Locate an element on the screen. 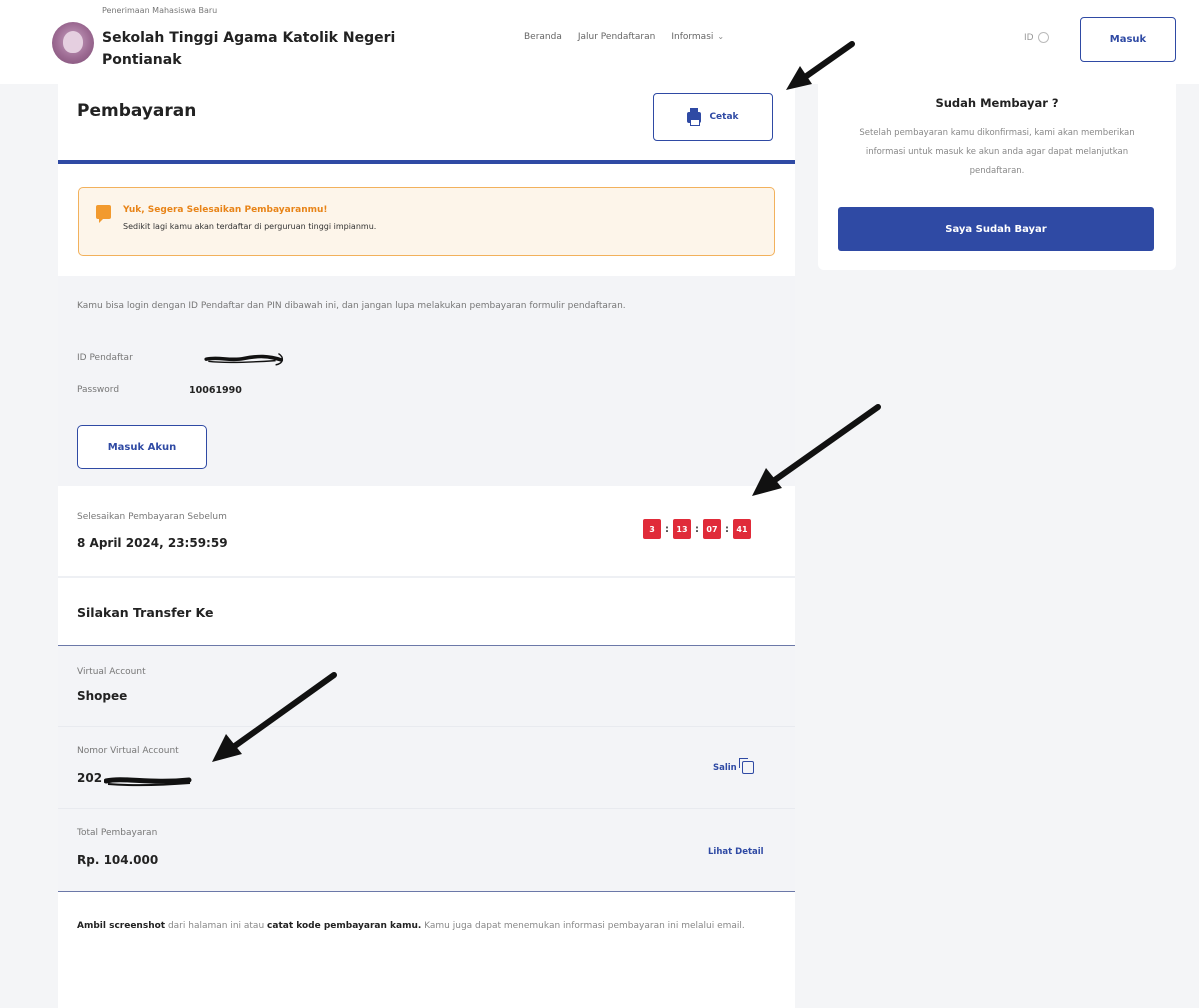  virtual-account-row: Virtual Account Shopee is located at coordinates (426, 686).